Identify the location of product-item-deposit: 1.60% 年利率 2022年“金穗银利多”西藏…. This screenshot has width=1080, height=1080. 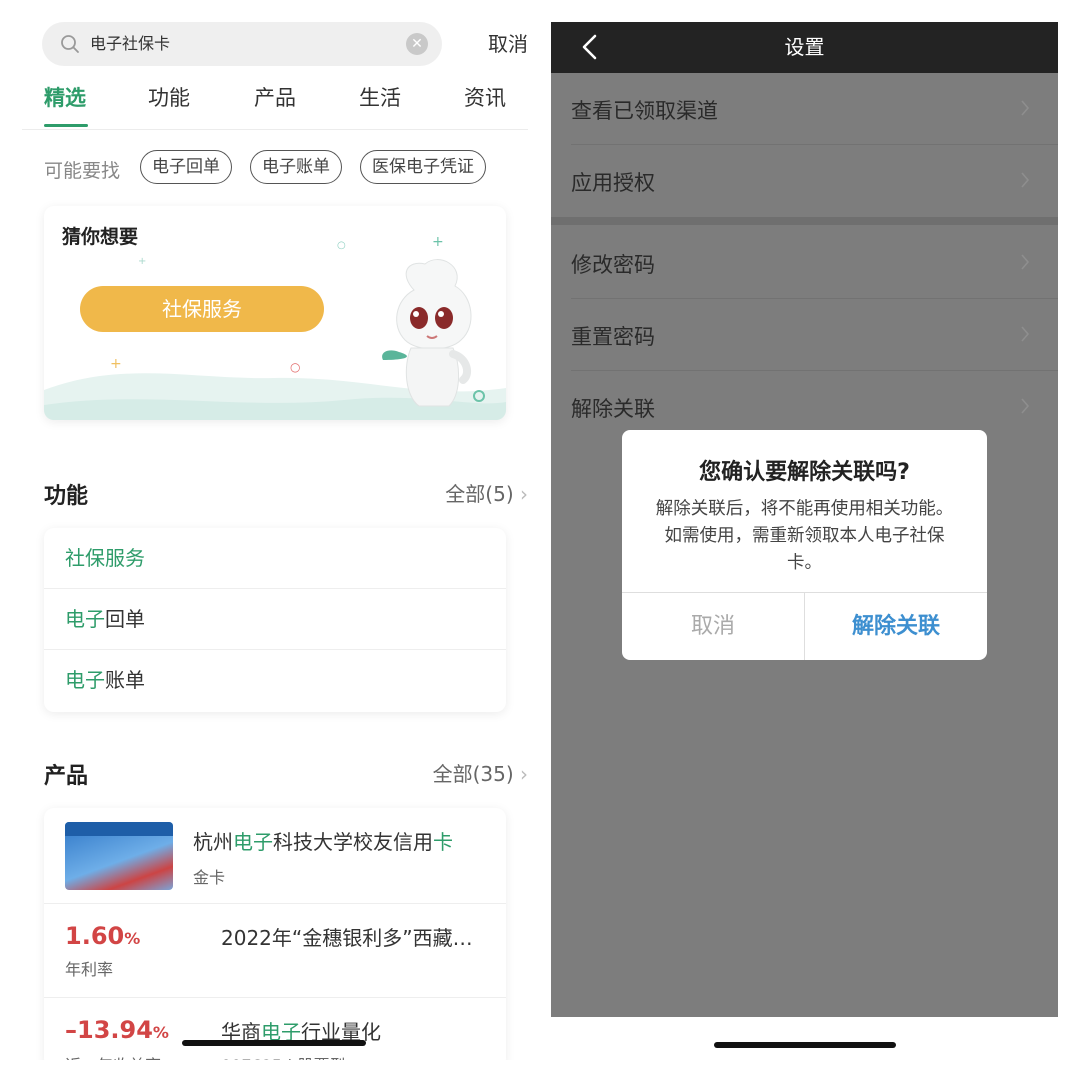
(275, 951).